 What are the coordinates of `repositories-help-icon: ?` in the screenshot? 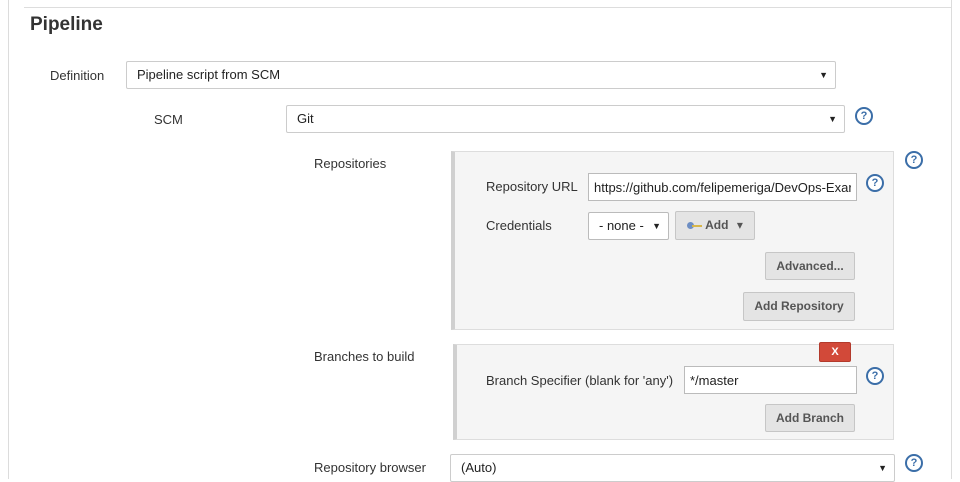 It's located at (914, 160).